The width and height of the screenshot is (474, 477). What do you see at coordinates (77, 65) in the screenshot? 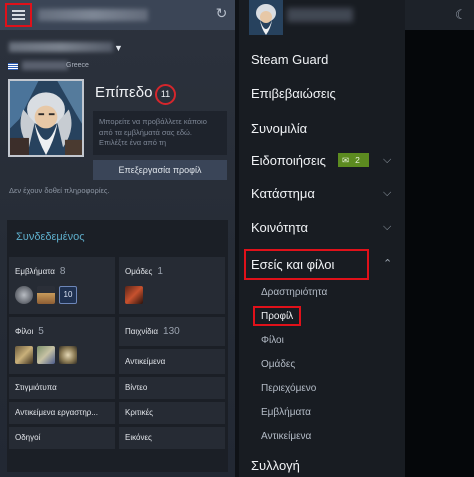
I see `country-label: Greece` at bounding box center [77, 65].